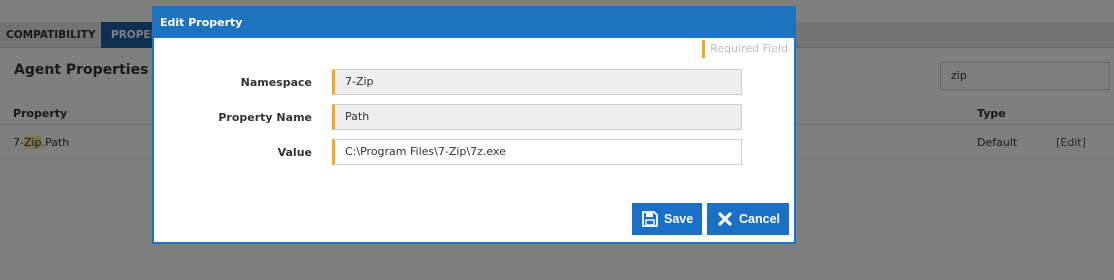  Describe the element at coordinates (474, 23) in the screenshot. I see `dialog-title: Edit Property` at that location.